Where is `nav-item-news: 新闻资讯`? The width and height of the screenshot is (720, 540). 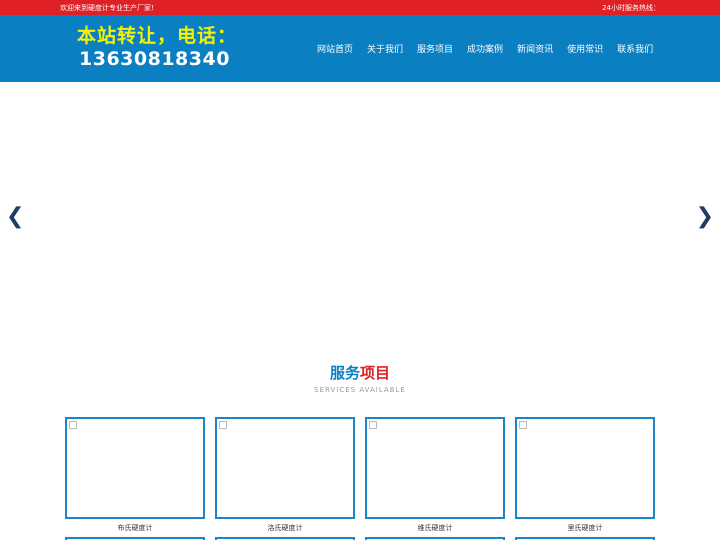
nav-item-news: 新闻资讯 is located at coordinates (535, 48).